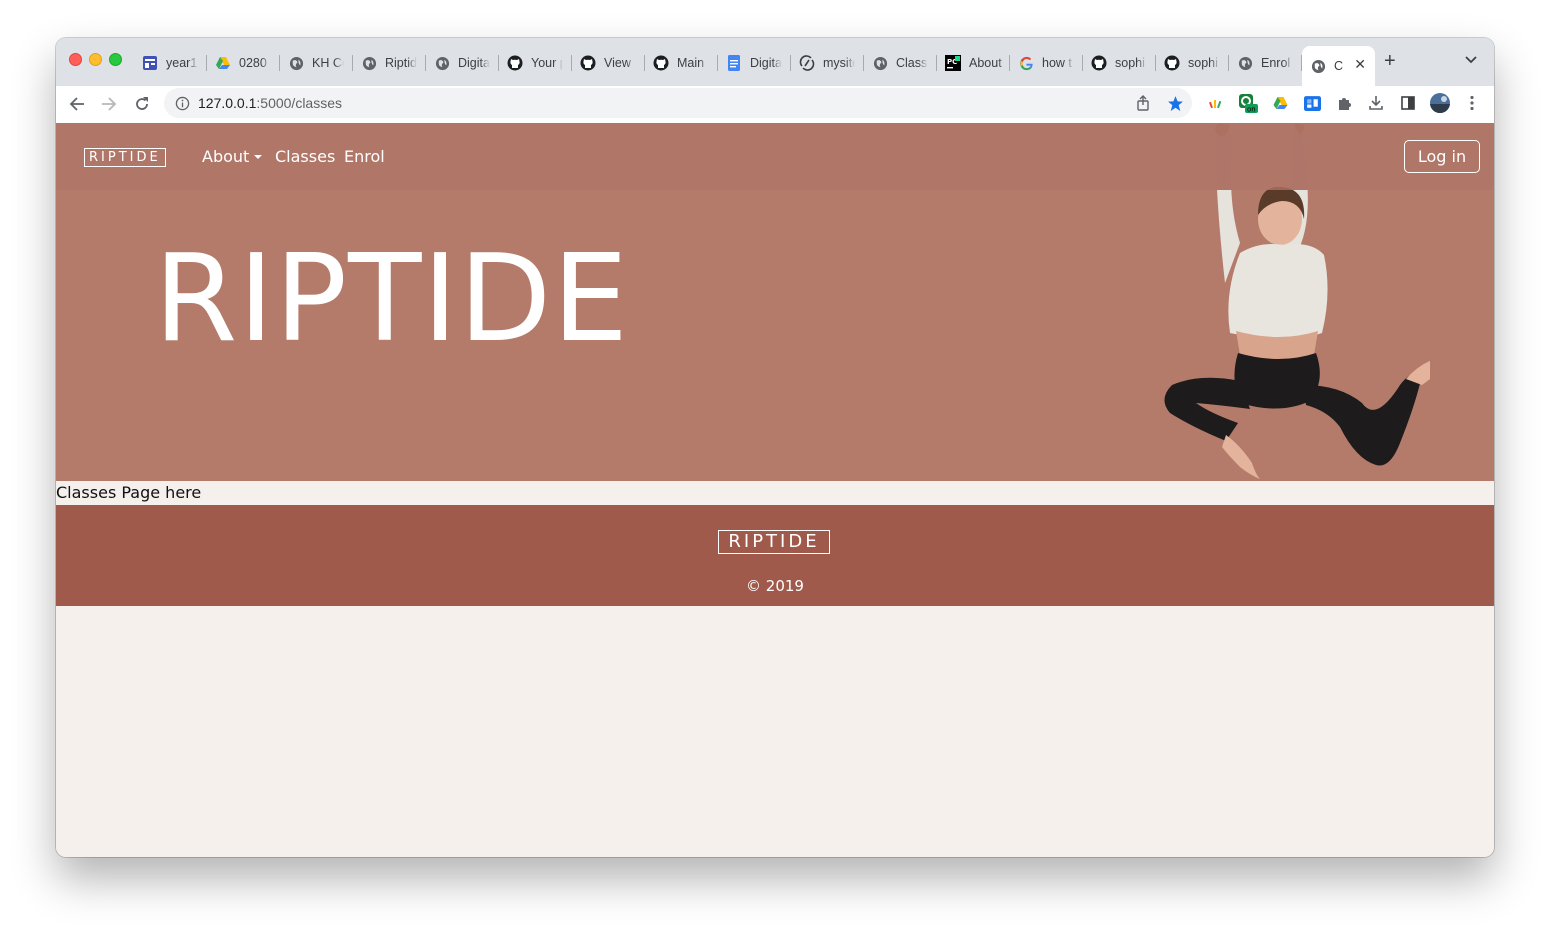 Image resolution: width=1550 pixels, height=932 pixels. I want to click on nav-classes-link: Classes, so click(305, 156).